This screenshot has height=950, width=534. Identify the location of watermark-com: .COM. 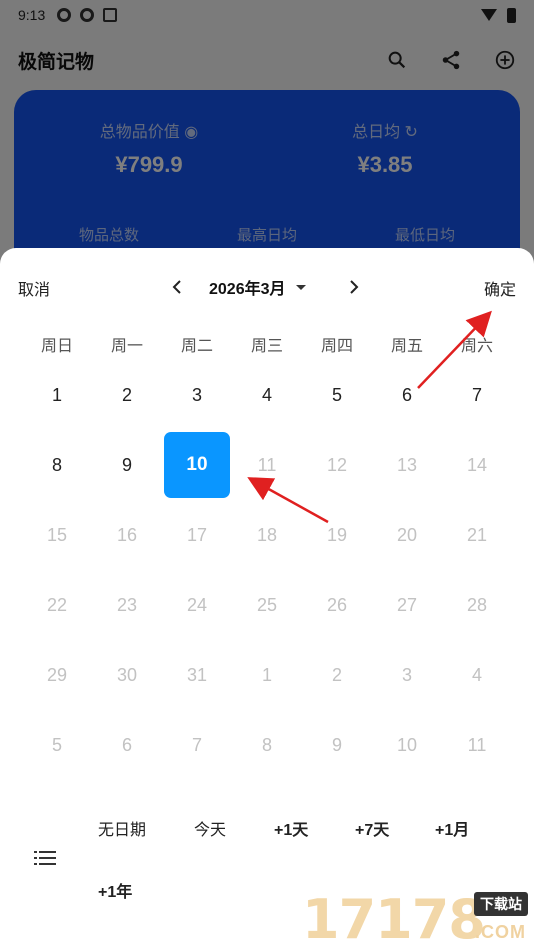
(500, 932).